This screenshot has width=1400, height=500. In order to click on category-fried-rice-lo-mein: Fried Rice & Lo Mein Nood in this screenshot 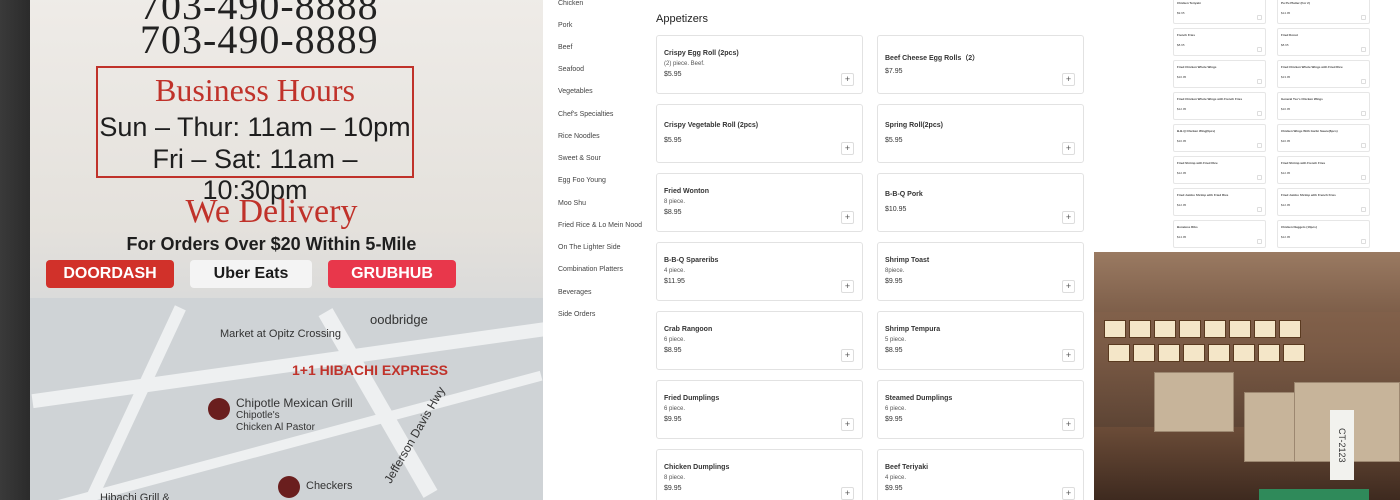, I will do `click(600, 225)`.